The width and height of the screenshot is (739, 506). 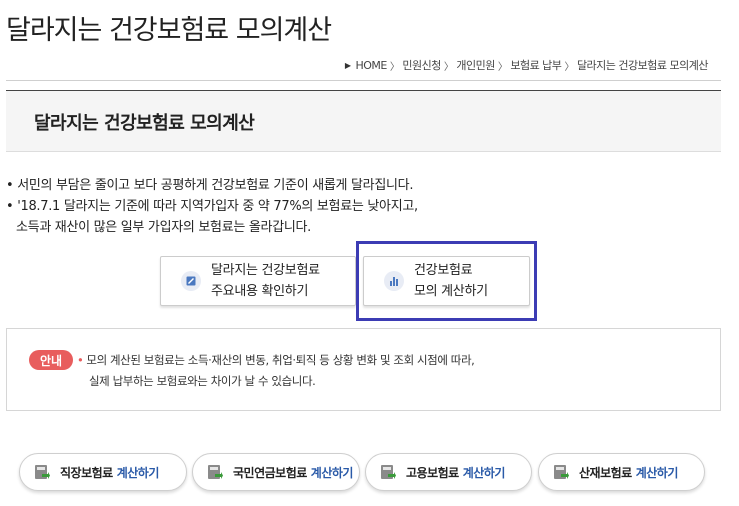 What do you see at coordinates (363, 121) in the screenshot?
I see `section-header: 달라지는 건강보험료 모의계산` at bounding box center [363, 121].